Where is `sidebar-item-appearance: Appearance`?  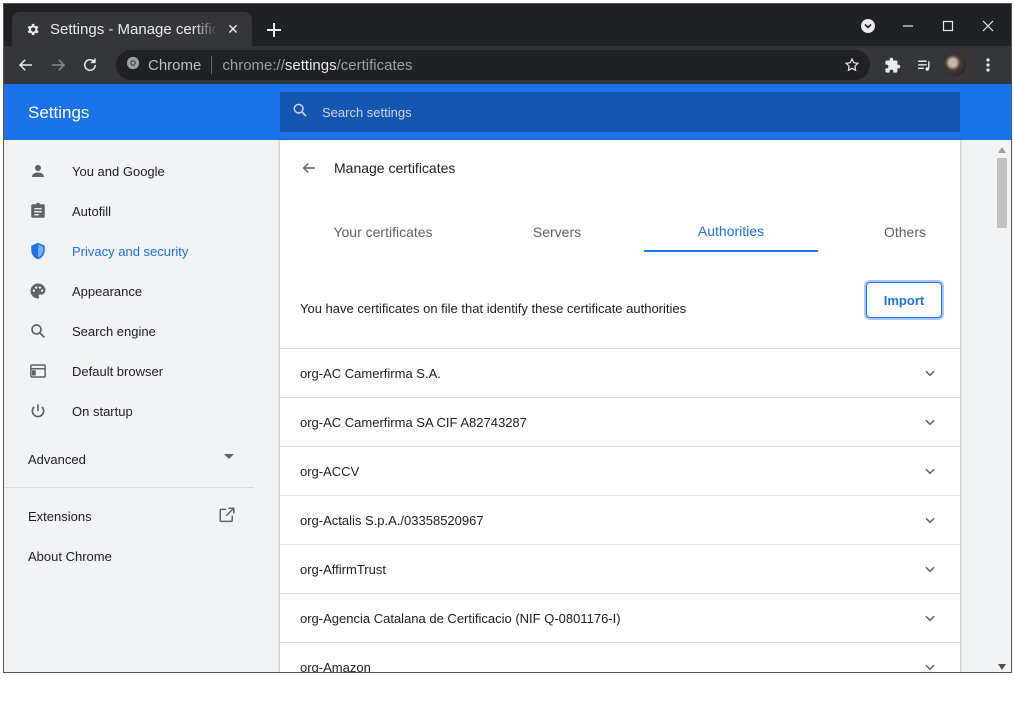
sidebar-item-appearance: Appearance is located at coordinates (132, 291).